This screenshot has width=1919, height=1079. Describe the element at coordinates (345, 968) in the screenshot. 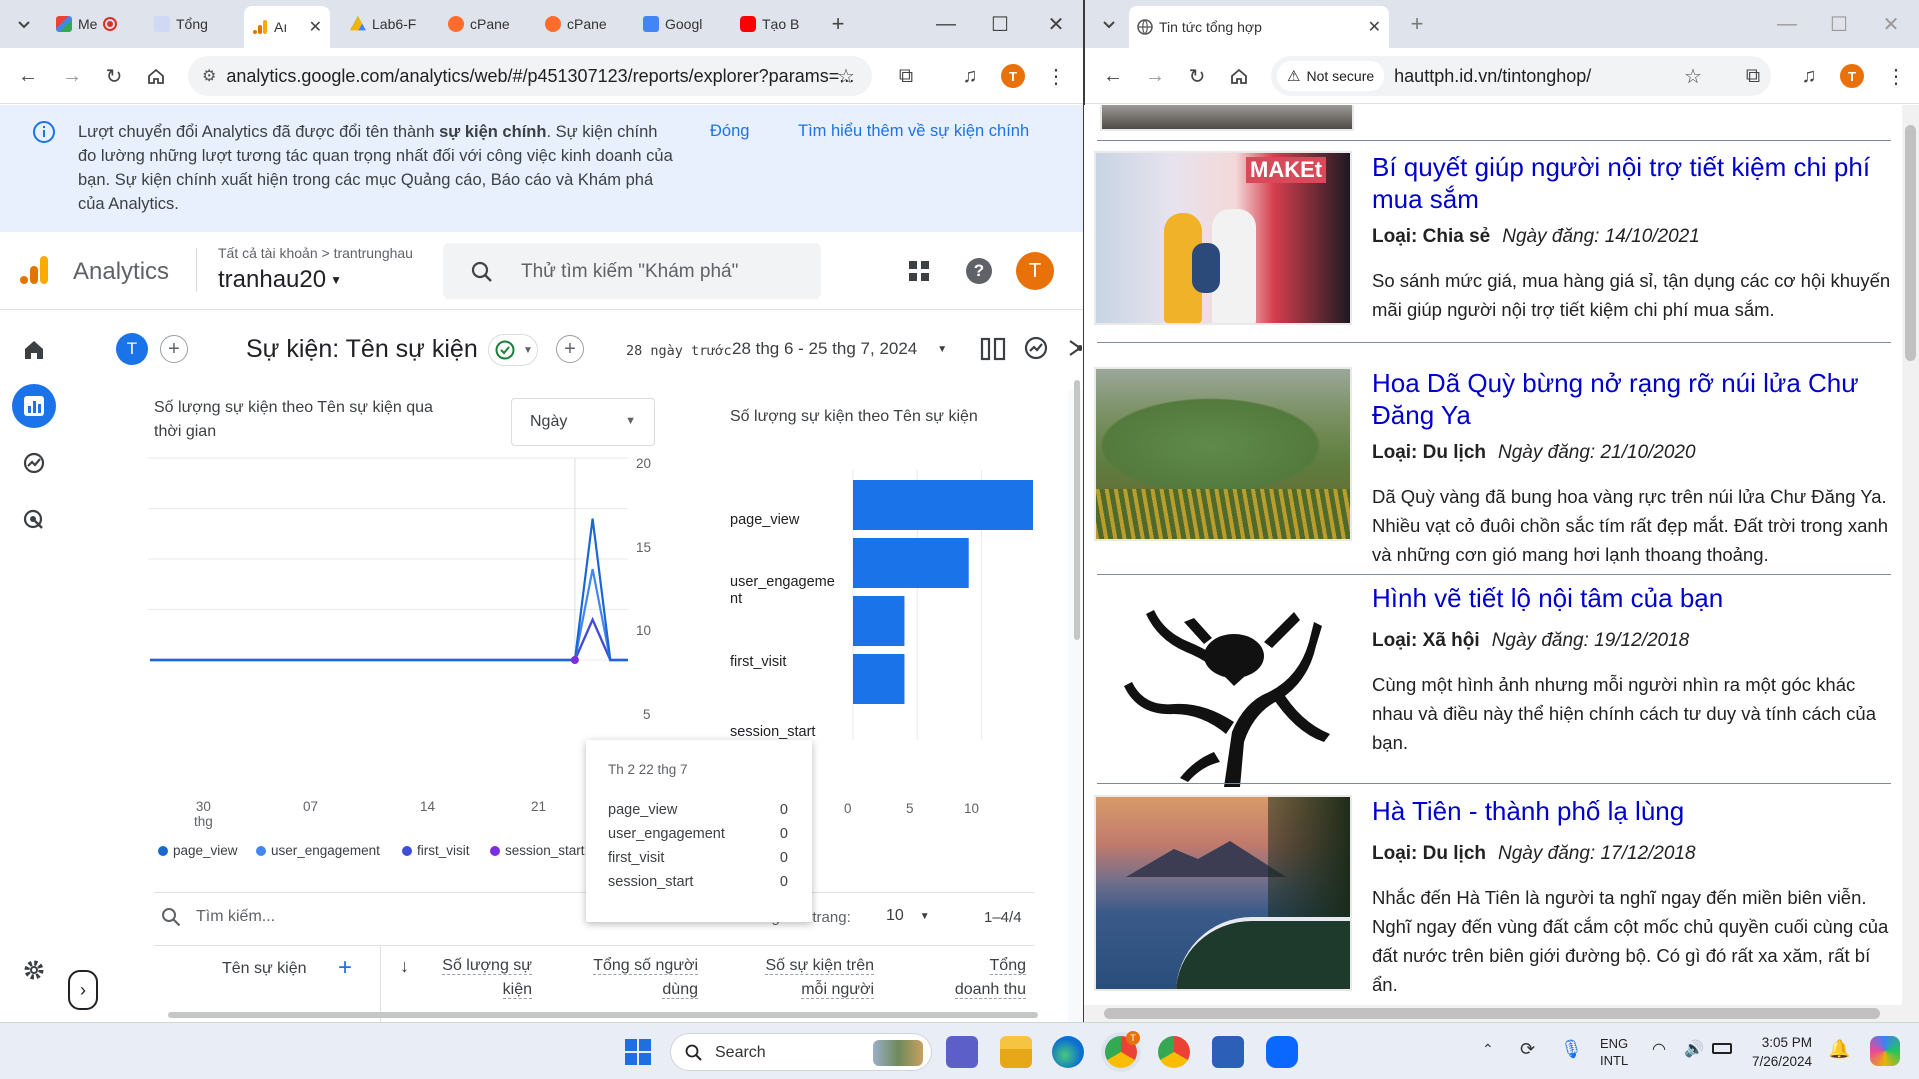

I see `add-dimension-button: +` at that location.